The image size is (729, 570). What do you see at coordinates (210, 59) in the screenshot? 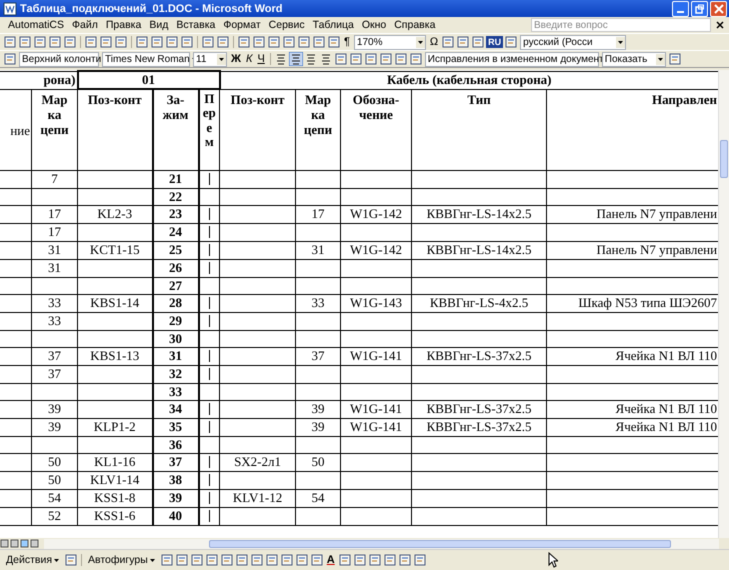
I see `font-size-combo: 11` at bounding box center [210, 59].